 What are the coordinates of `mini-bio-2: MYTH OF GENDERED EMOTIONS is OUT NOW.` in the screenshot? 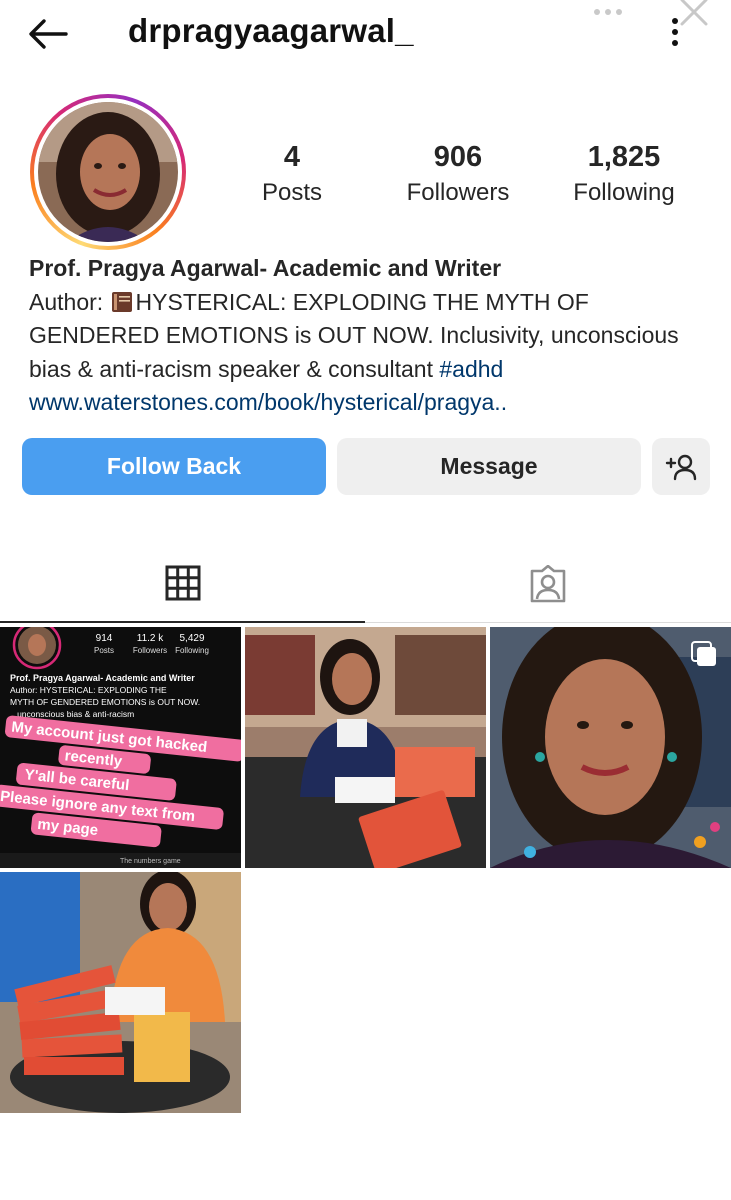 It's located at (105, 702).